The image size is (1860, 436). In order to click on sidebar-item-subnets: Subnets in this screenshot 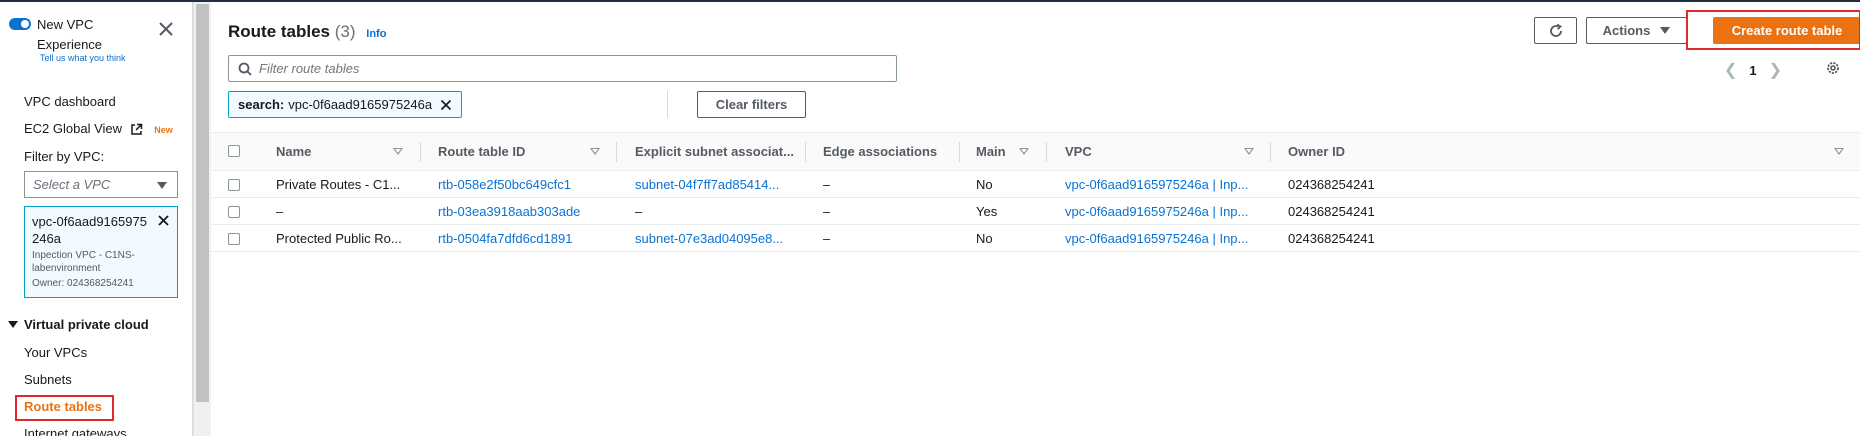, I will do `click(48, 379)`.